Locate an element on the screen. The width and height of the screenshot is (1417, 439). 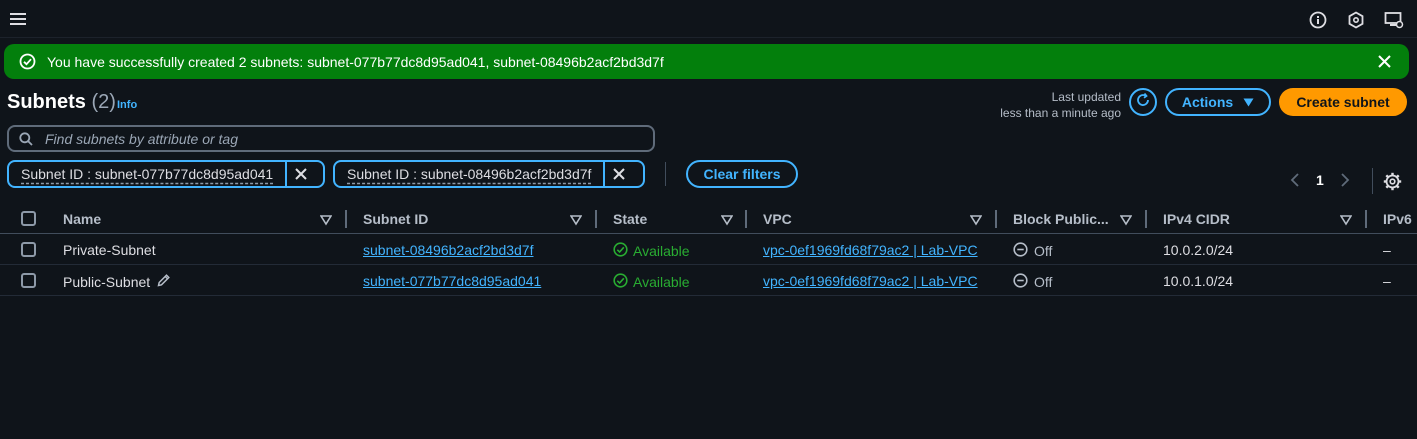
page-title-text: Subnets is located at coordinates (46, 102).